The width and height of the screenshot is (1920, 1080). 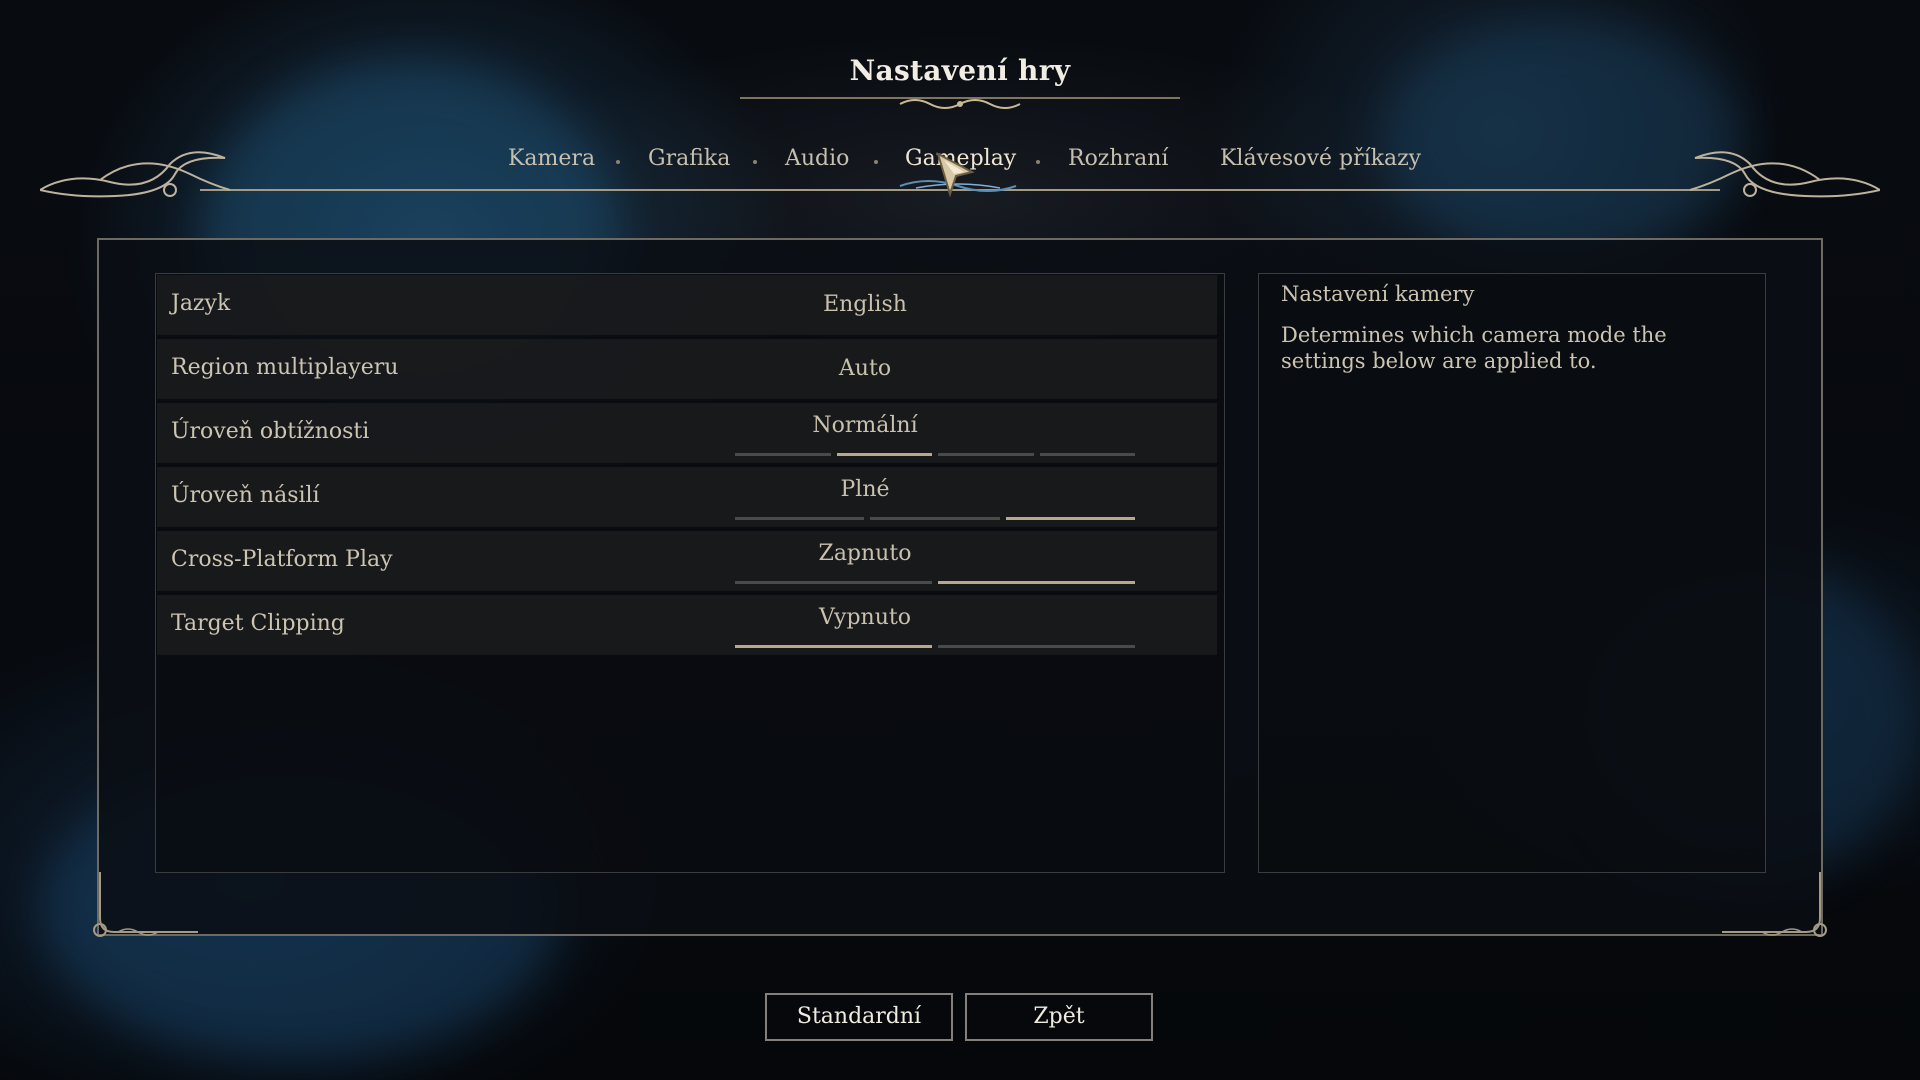 What do you see at coordinates (865, 425) in the screenshot?
I see `difficulty-stepper-value: Normální` at bounding box center [865, 425].